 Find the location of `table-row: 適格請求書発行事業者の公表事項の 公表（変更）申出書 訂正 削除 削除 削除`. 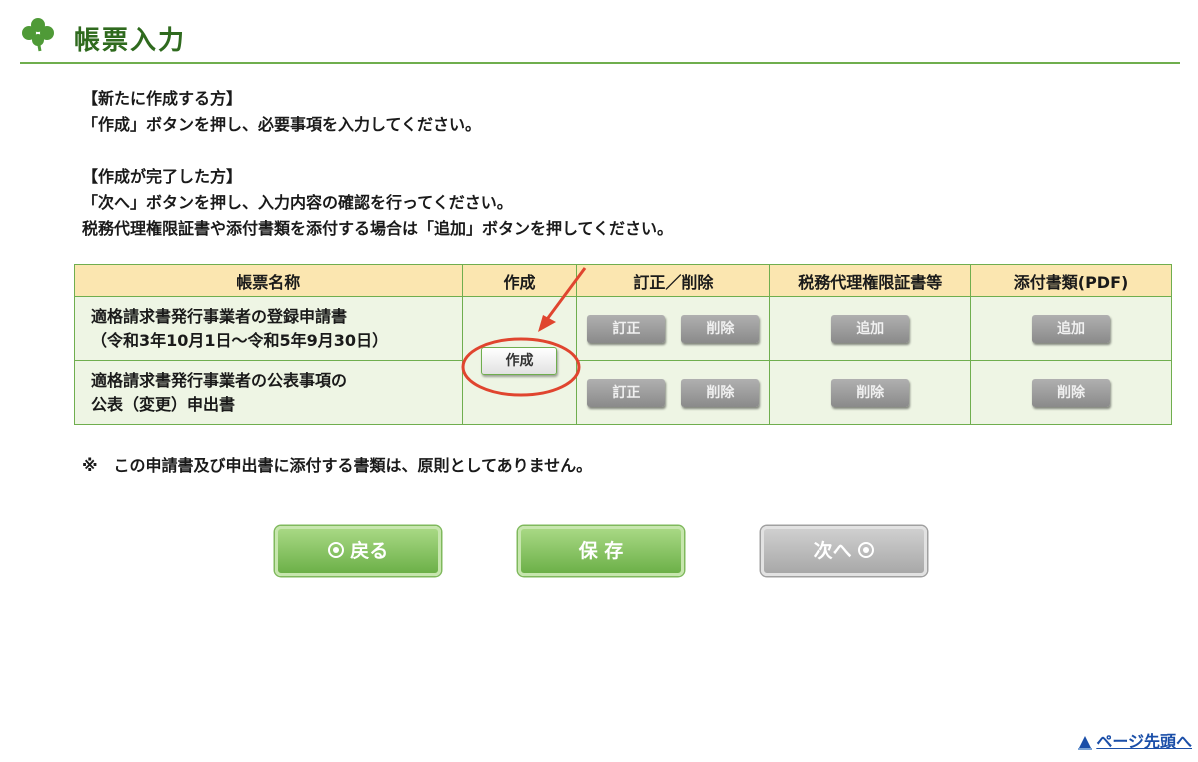

table-row: 適格請求書発行事業者の公表事項の 公表（変更）申出書 訂正 削除 削除 削除 is located at coordinates (623, 392).